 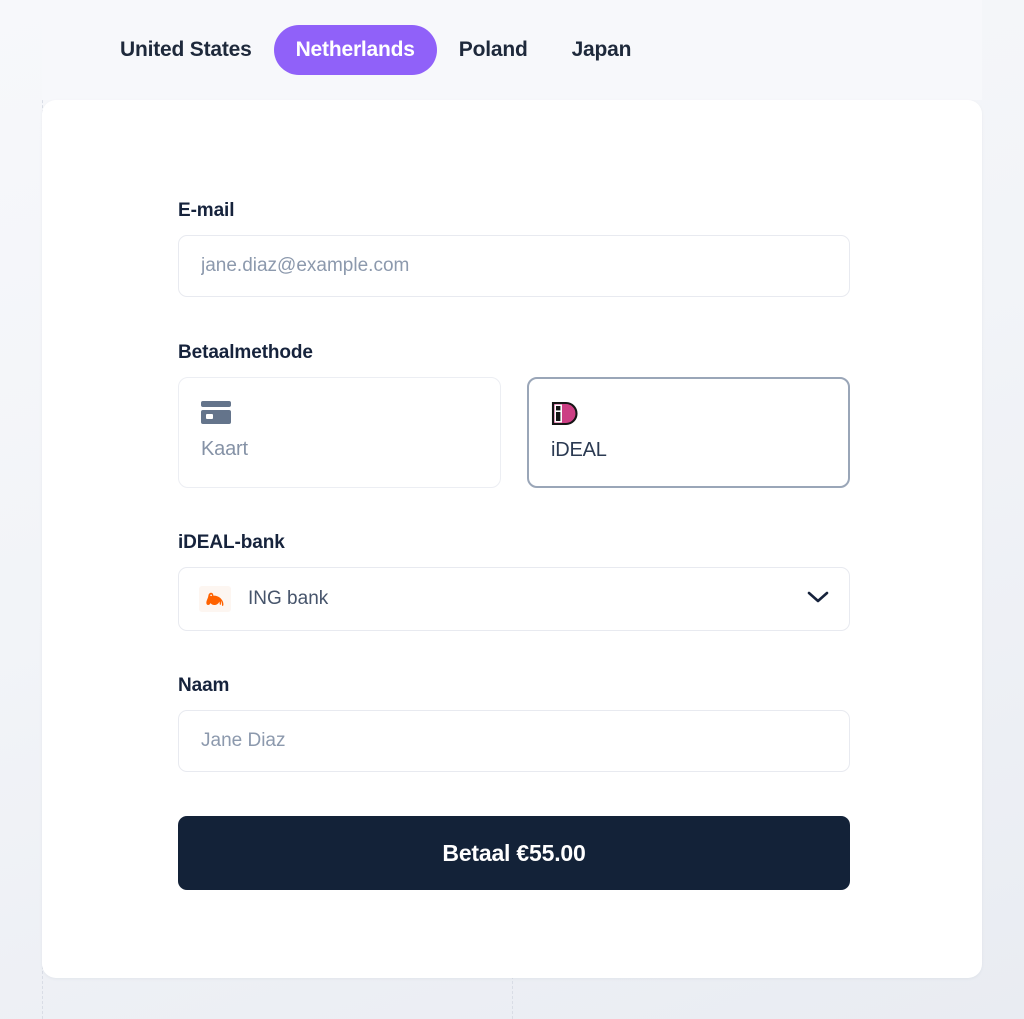 I want to click on tab-poland: Poland, so click(x=493, y=50).